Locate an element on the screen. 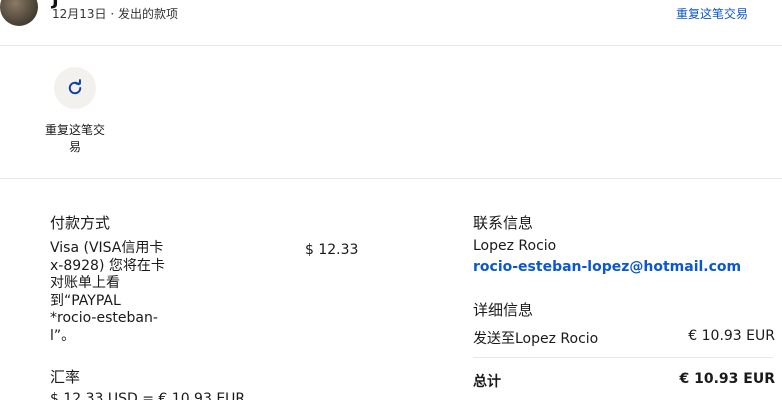  total-row: 总计 € 10.93 EUR is located at coordinates (624, 381).